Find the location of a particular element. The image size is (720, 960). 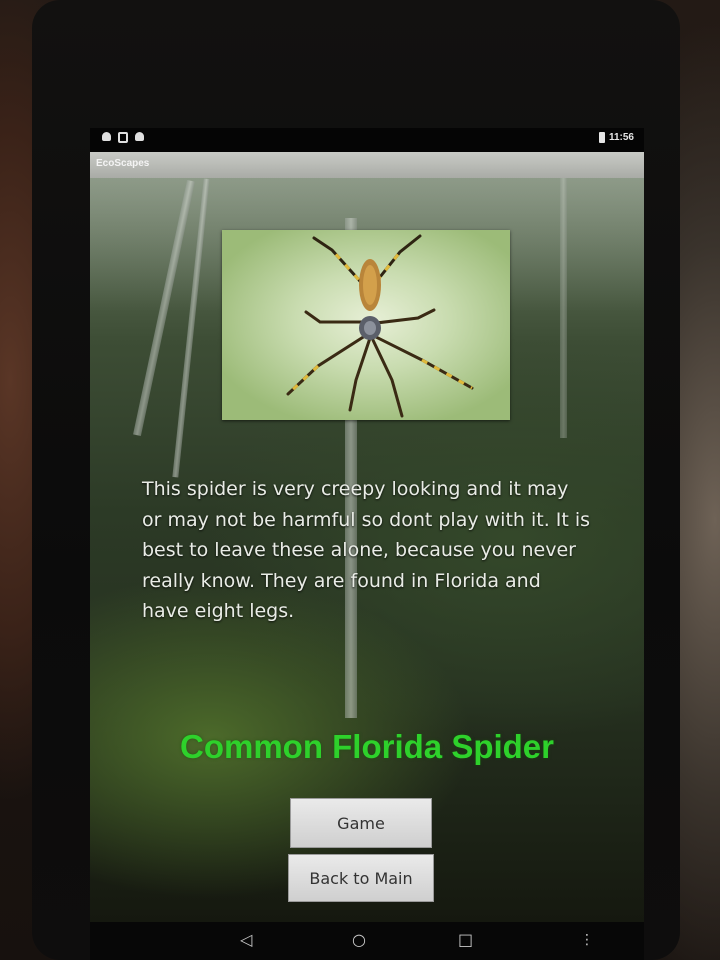

action-bar: EcoScapes is located at coordinates (367, 165).